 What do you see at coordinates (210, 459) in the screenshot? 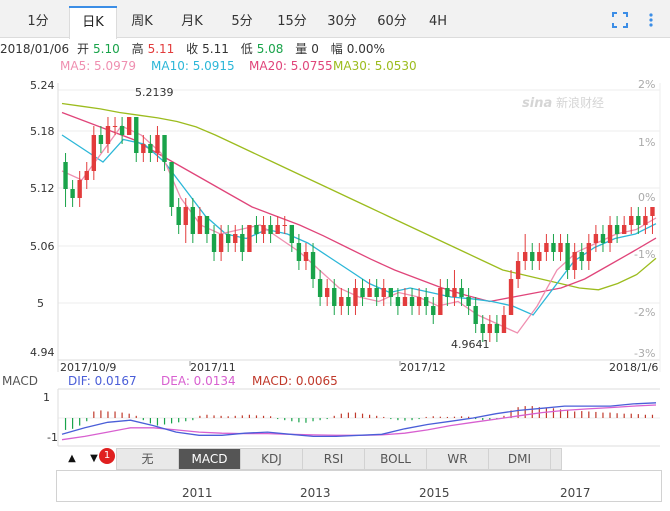
I see `indicator-macd: MACD` at bounding box center [210, 459].